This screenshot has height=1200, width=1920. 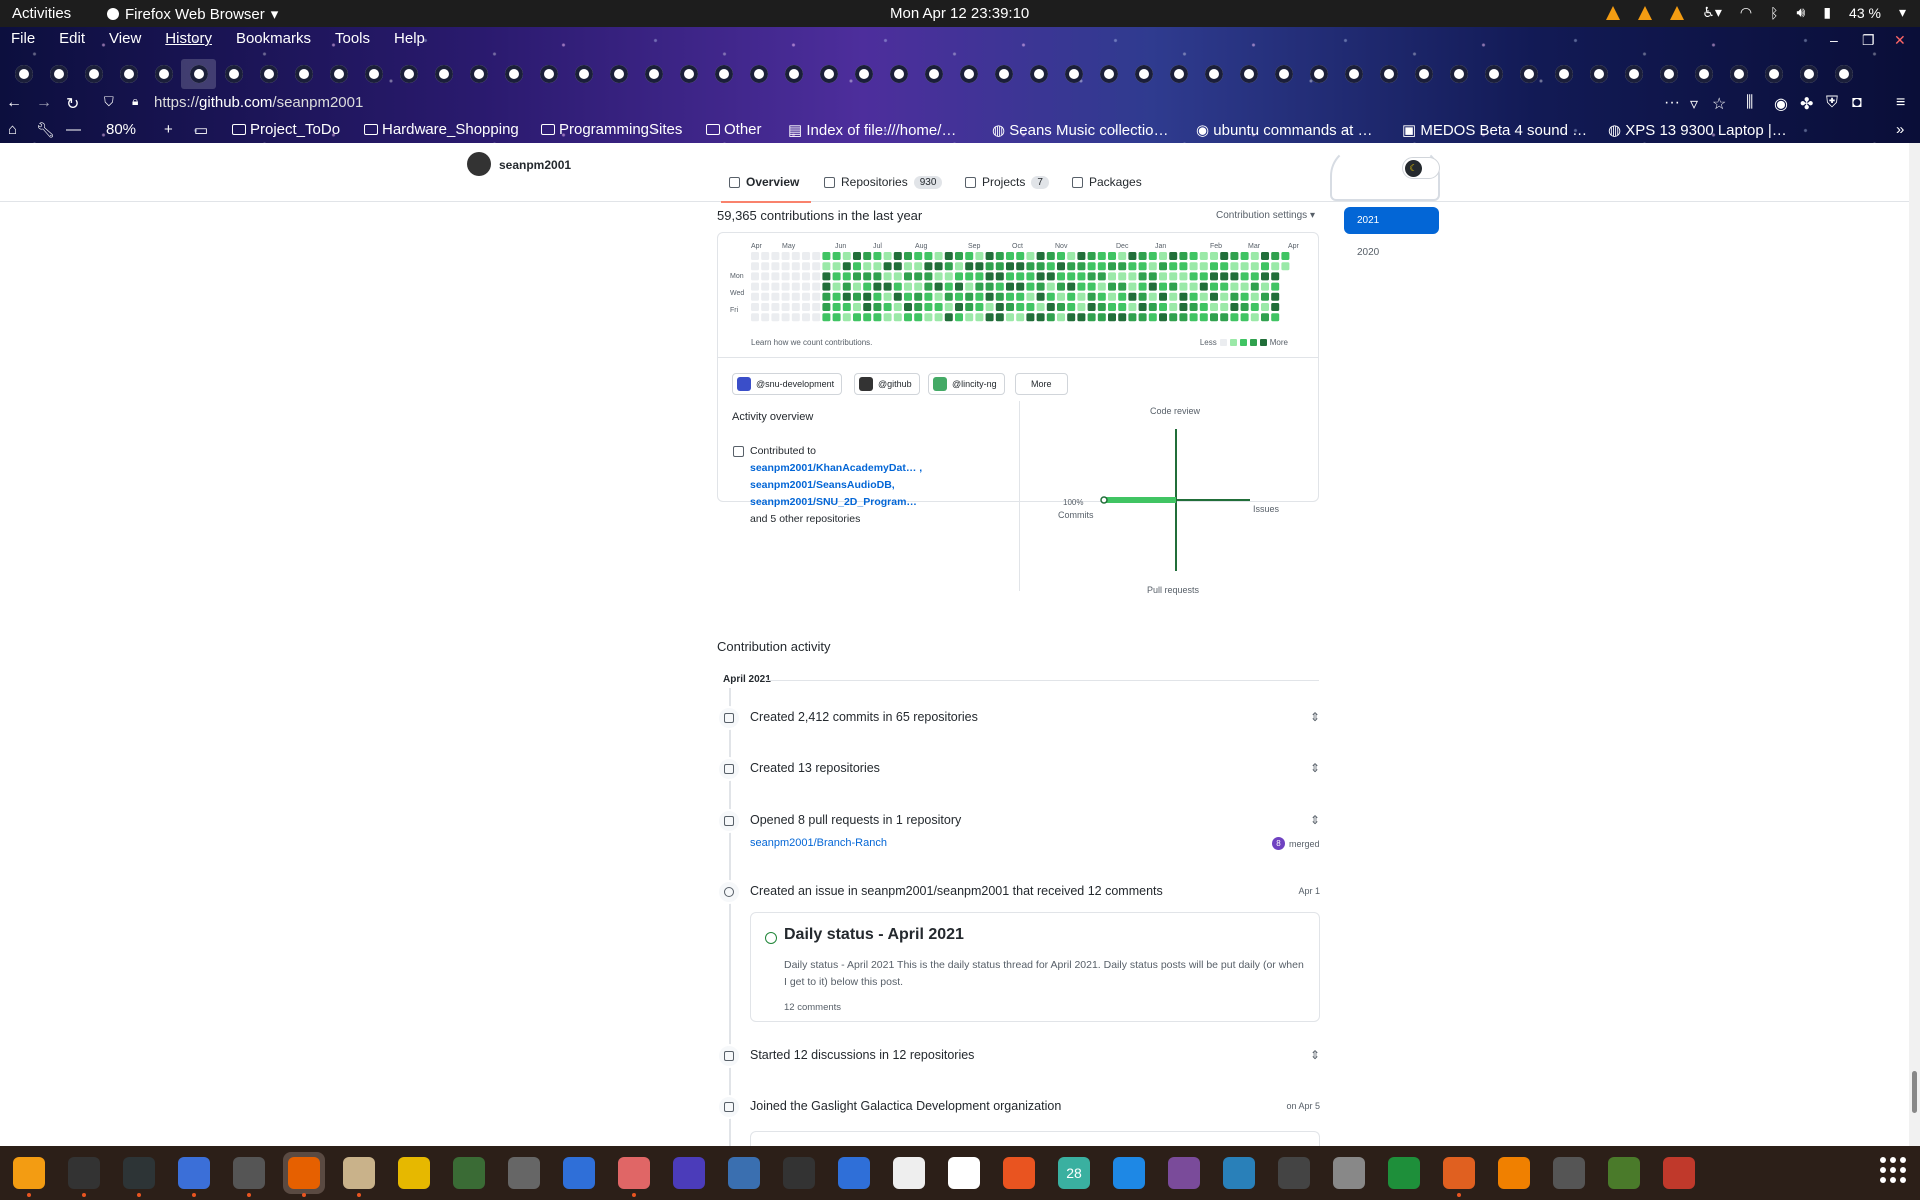 I want to click on restore-icon: ❐, so click(x=1868, y=40).